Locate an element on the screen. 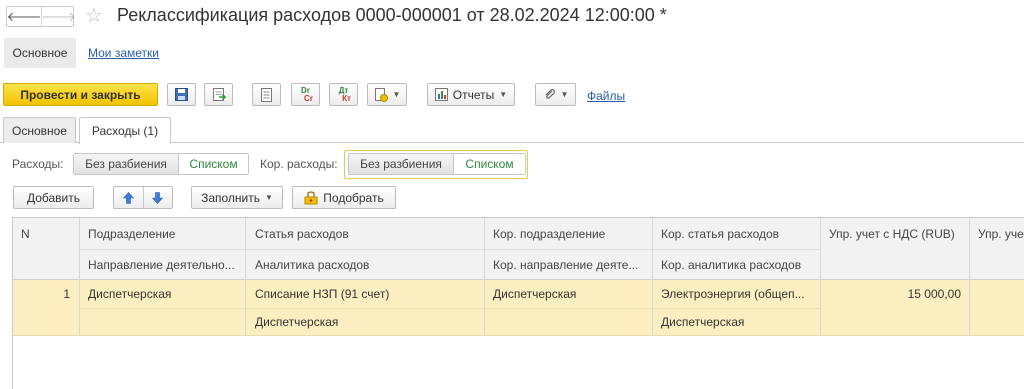 This screenshot has width=1024, height=389. move-down-button is located at coordinates (158, 197).